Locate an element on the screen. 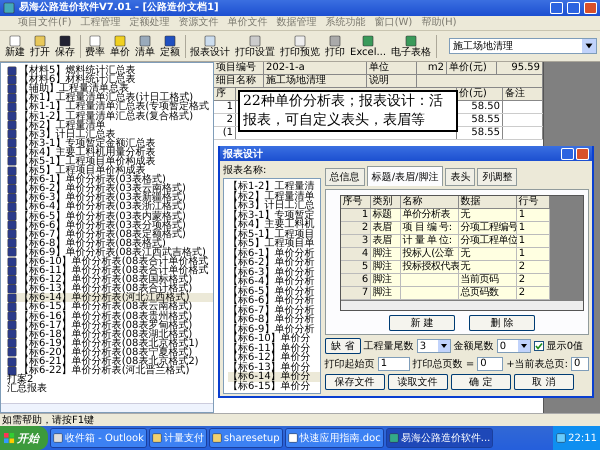 The image size is (600, 450). report-list-item: 【标6-6】单价分析 is located at coordinates (274, 301).